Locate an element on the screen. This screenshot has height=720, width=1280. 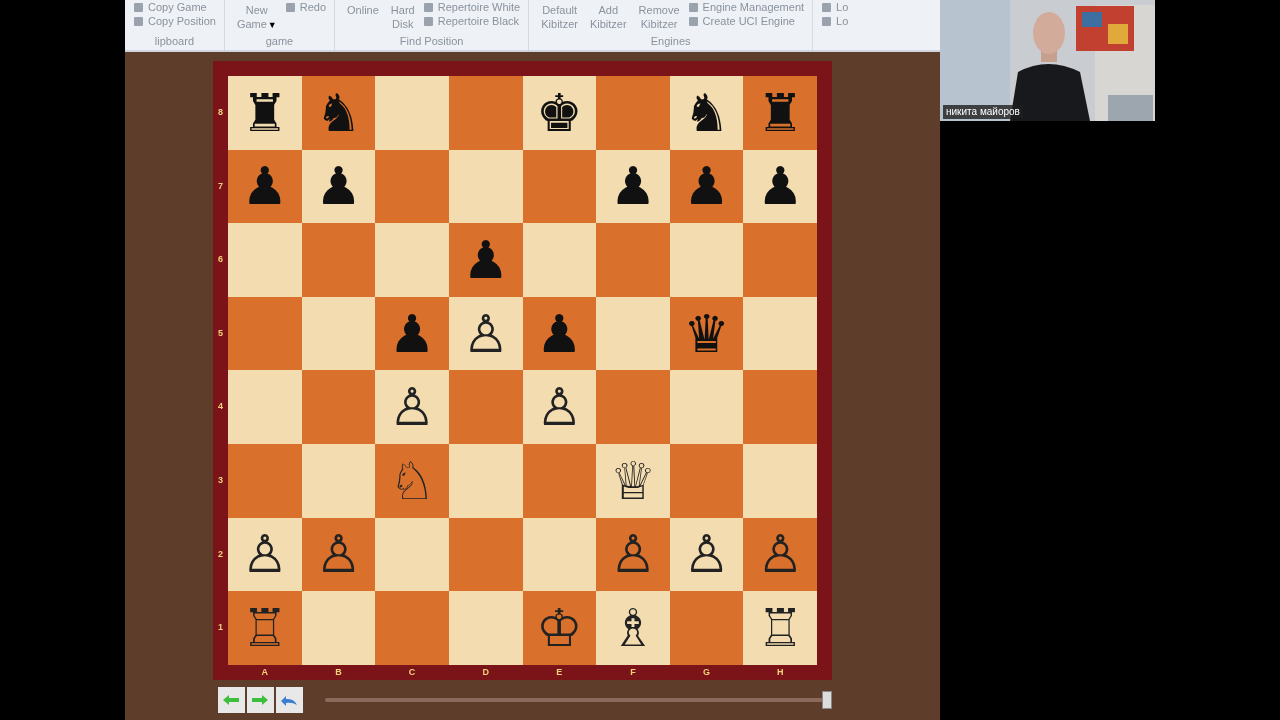
chess-piece: ♗ is located at coordinates (633, 627).